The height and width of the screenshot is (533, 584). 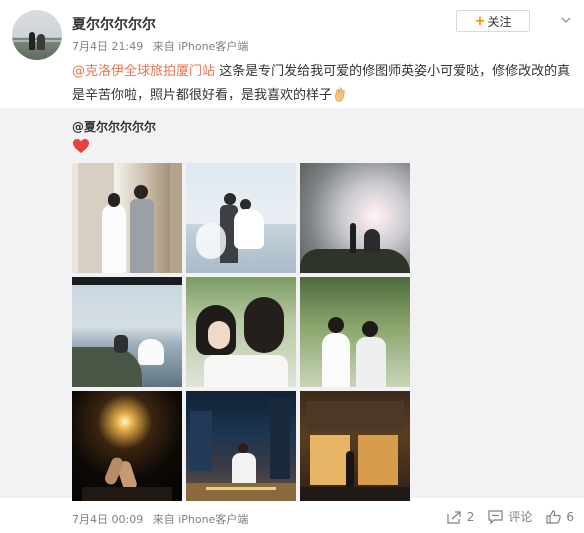 What do you see at coordinates (454, 517) in the screenshot?
I see `share-icon` at bounding box center [454, 517].